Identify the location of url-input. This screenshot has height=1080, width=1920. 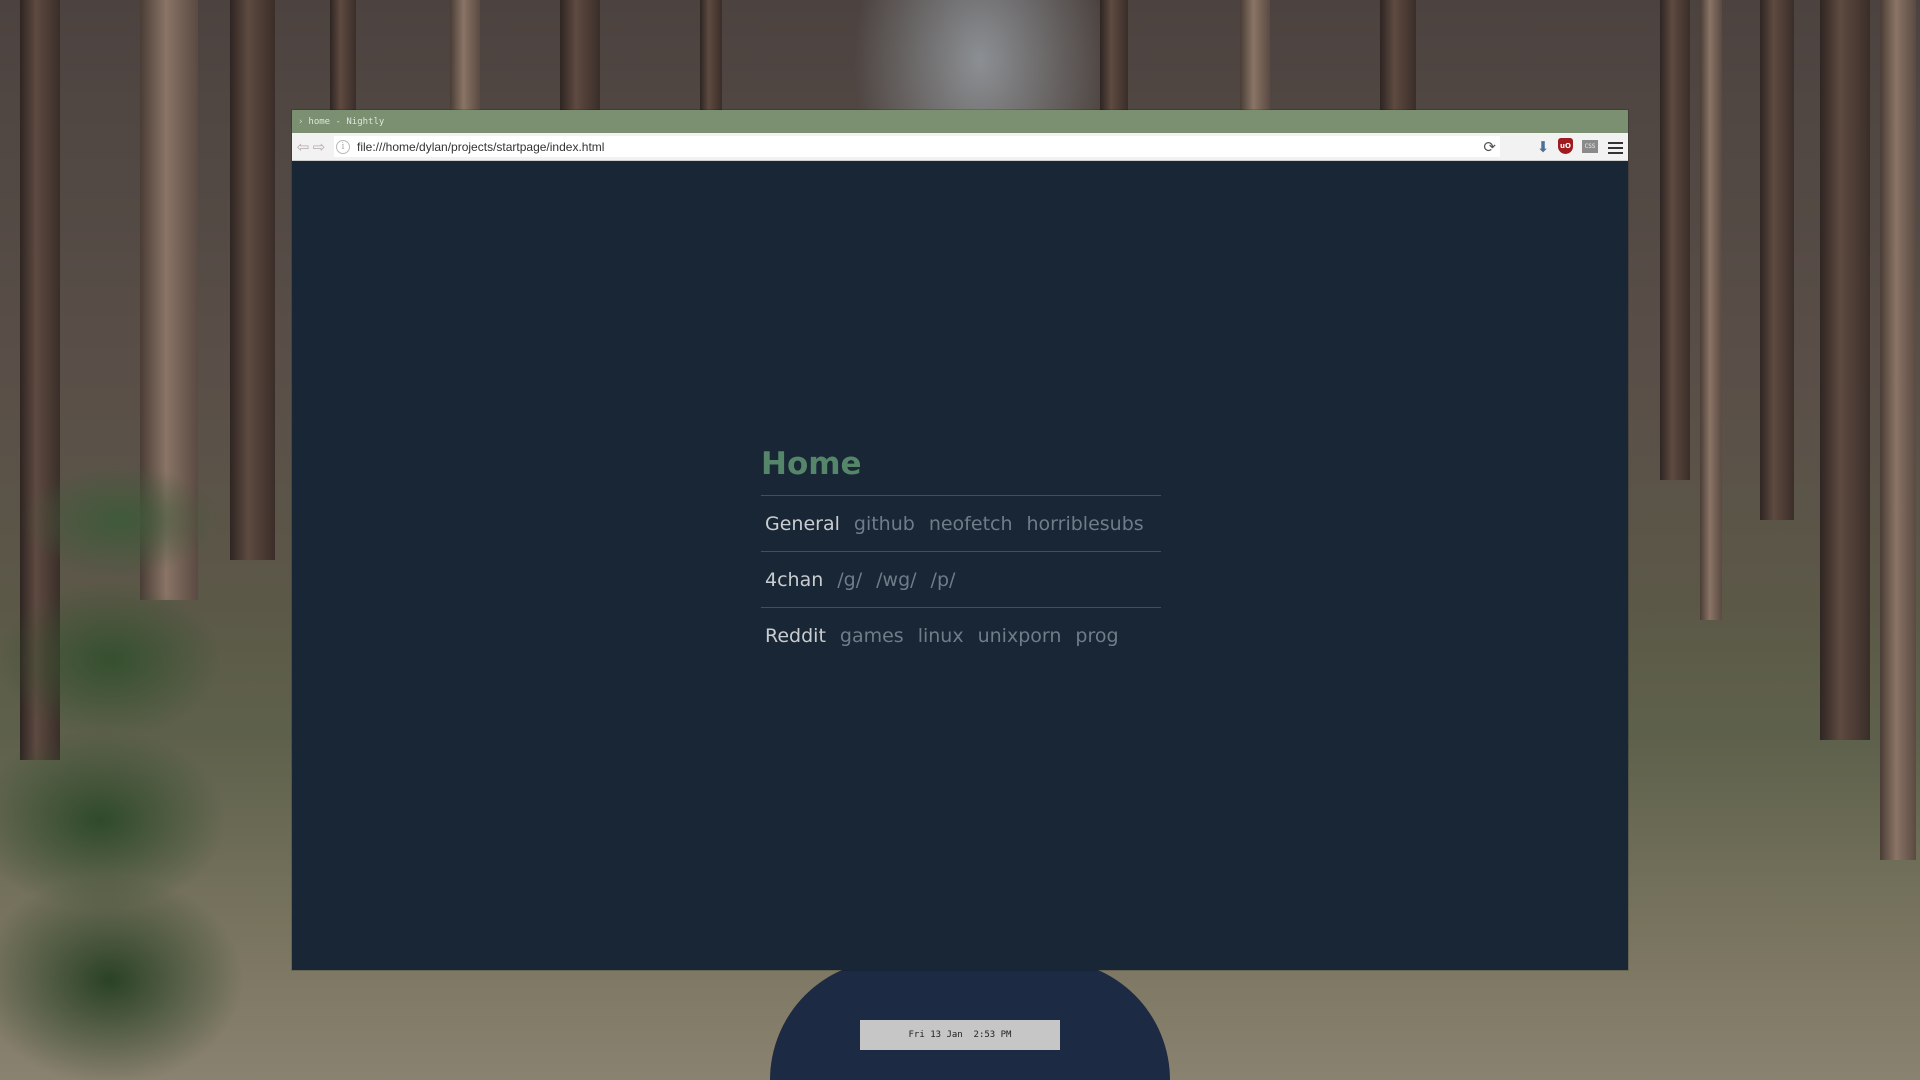
(920, 146).